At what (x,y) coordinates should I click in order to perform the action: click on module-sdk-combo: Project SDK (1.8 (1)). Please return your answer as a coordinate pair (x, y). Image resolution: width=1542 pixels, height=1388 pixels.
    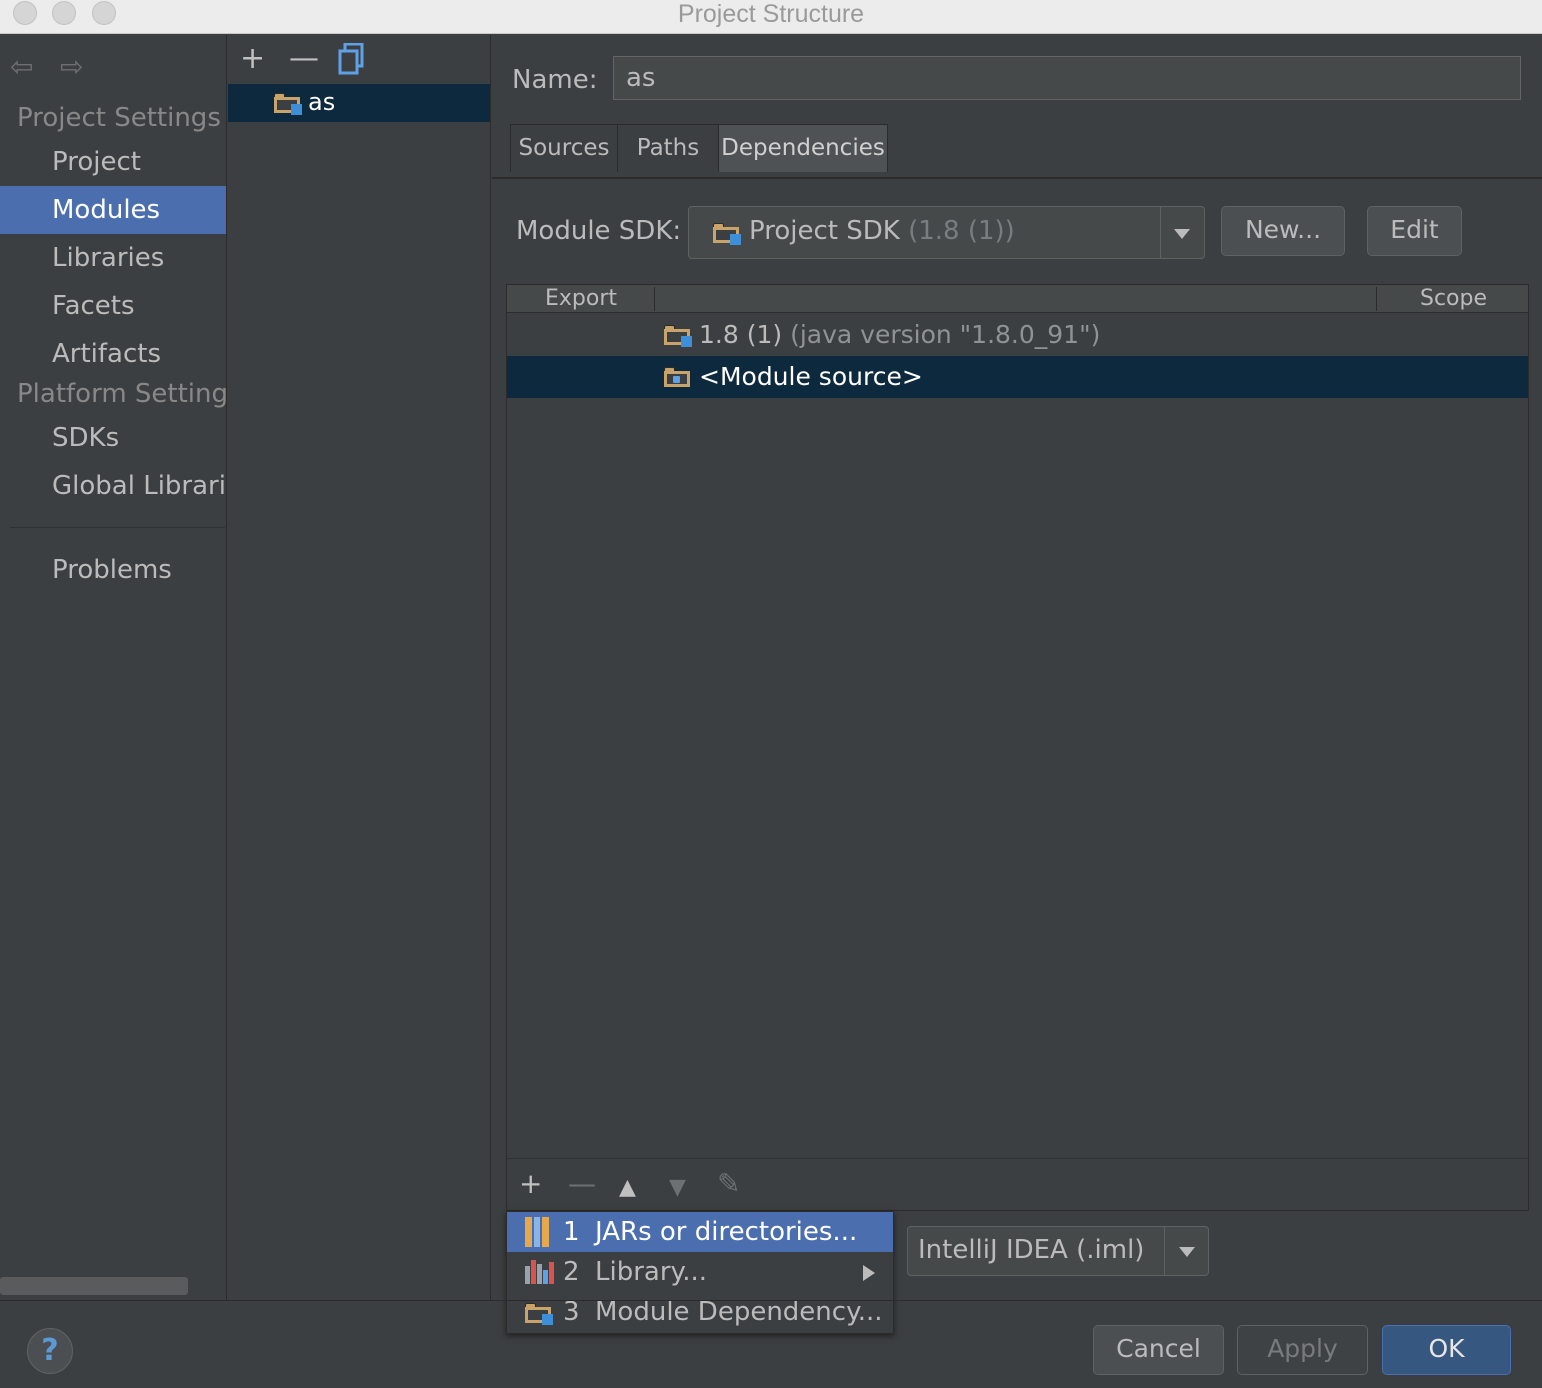
    Looking at the image, I should click on (946, 232).